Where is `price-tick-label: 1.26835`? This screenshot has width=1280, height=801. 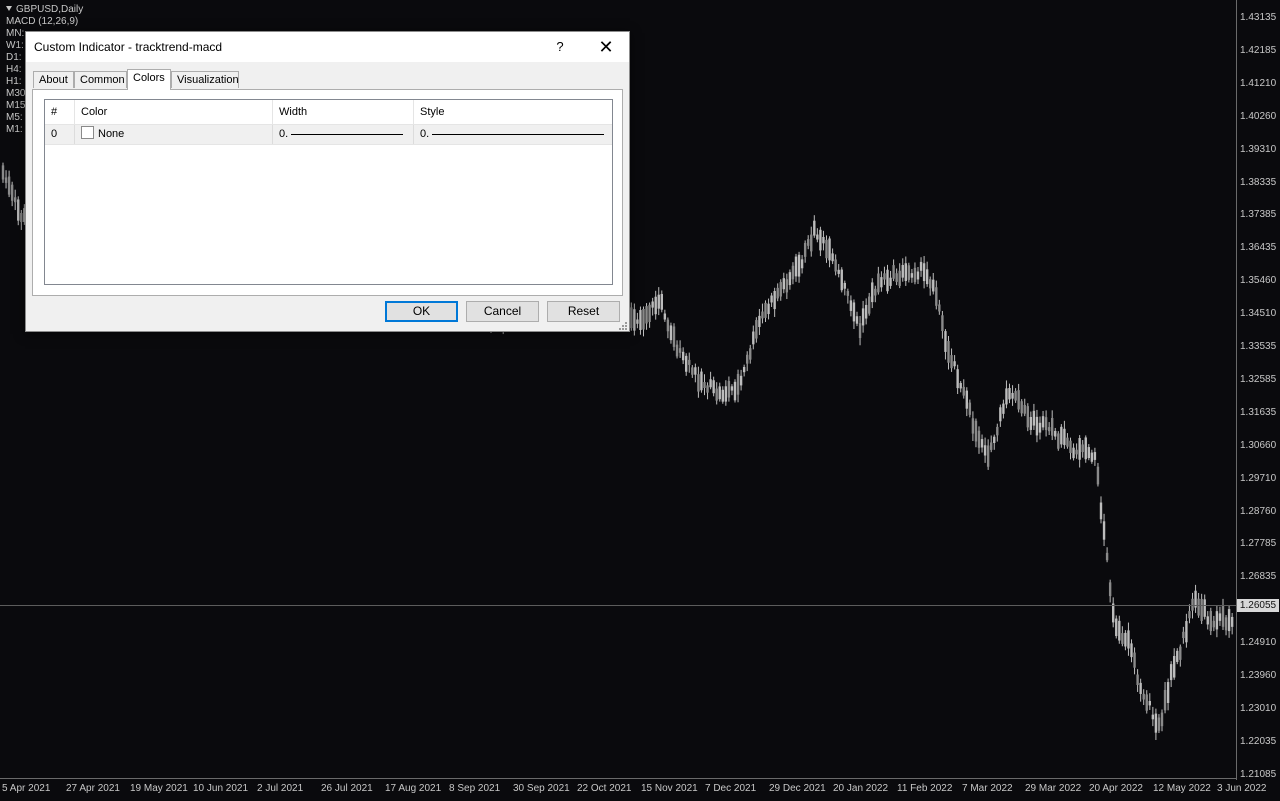
price-tick-label: 1.26835 is located at coordinates (1258, 577).